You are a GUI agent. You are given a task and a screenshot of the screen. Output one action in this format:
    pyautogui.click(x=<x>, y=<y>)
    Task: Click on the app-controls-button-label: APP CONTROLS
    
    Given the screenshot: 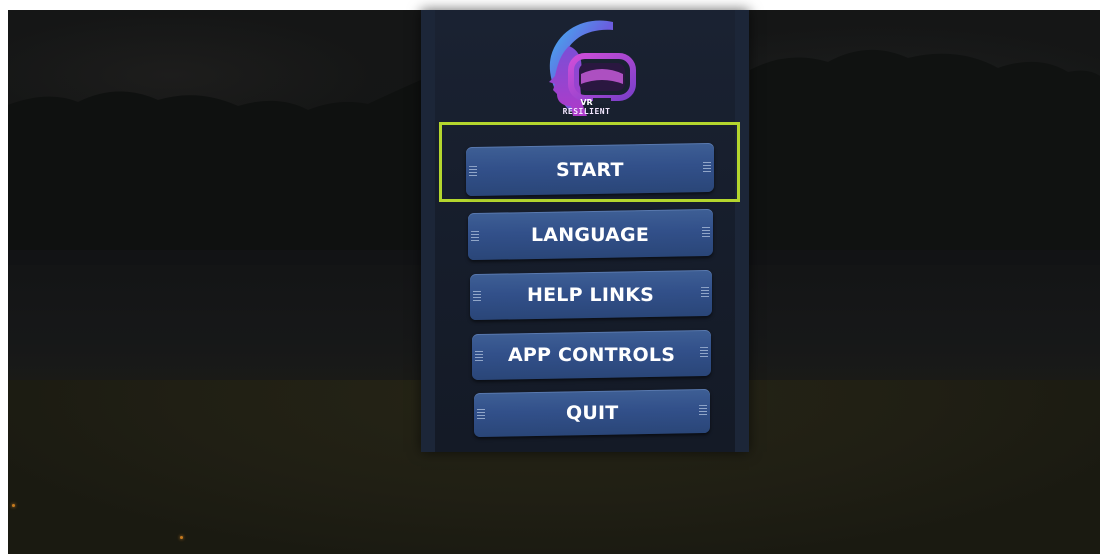 What is the action you would take?
    pyautogui.click(x=591, y=355)
    